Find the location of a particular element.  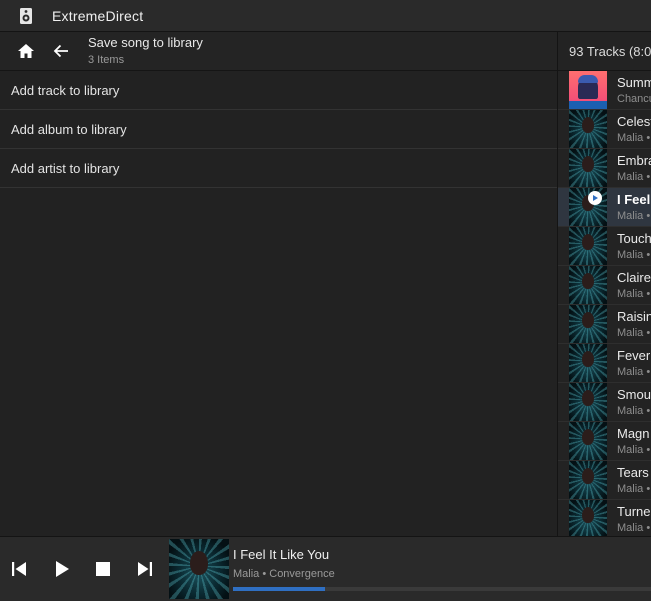

track-count-header: 93 Tracks (8:0 is located at coordinates (604, 51).